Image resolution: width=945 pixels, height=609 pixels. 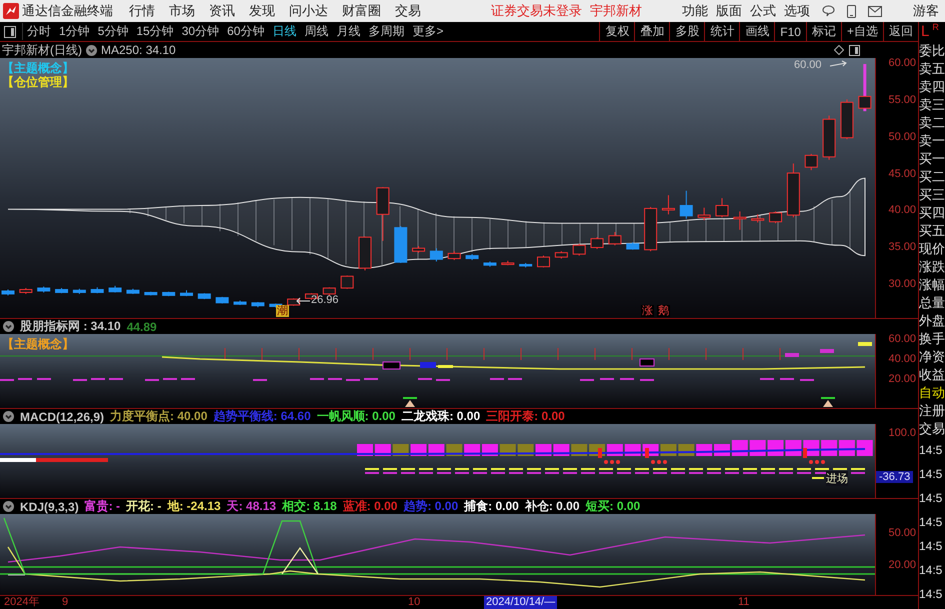 I want to click on indicator-value-label: -36.73, so click(x=895, y=477).